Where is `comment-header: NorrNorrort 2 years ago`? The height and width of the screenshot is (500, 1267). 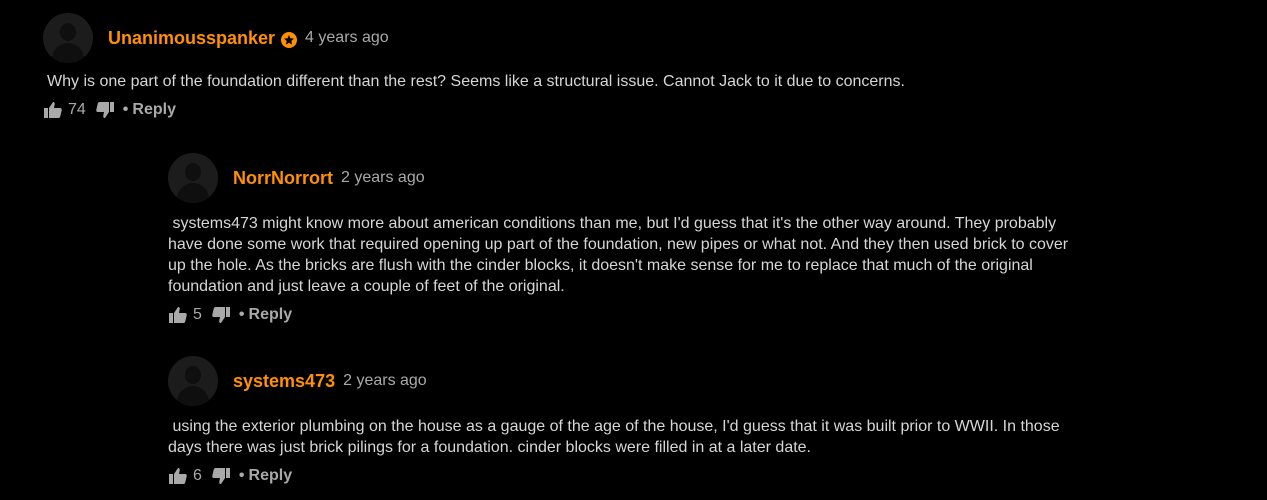 comment-header: NorrNorrort 2 years ago is located at coordinates (668, 178).